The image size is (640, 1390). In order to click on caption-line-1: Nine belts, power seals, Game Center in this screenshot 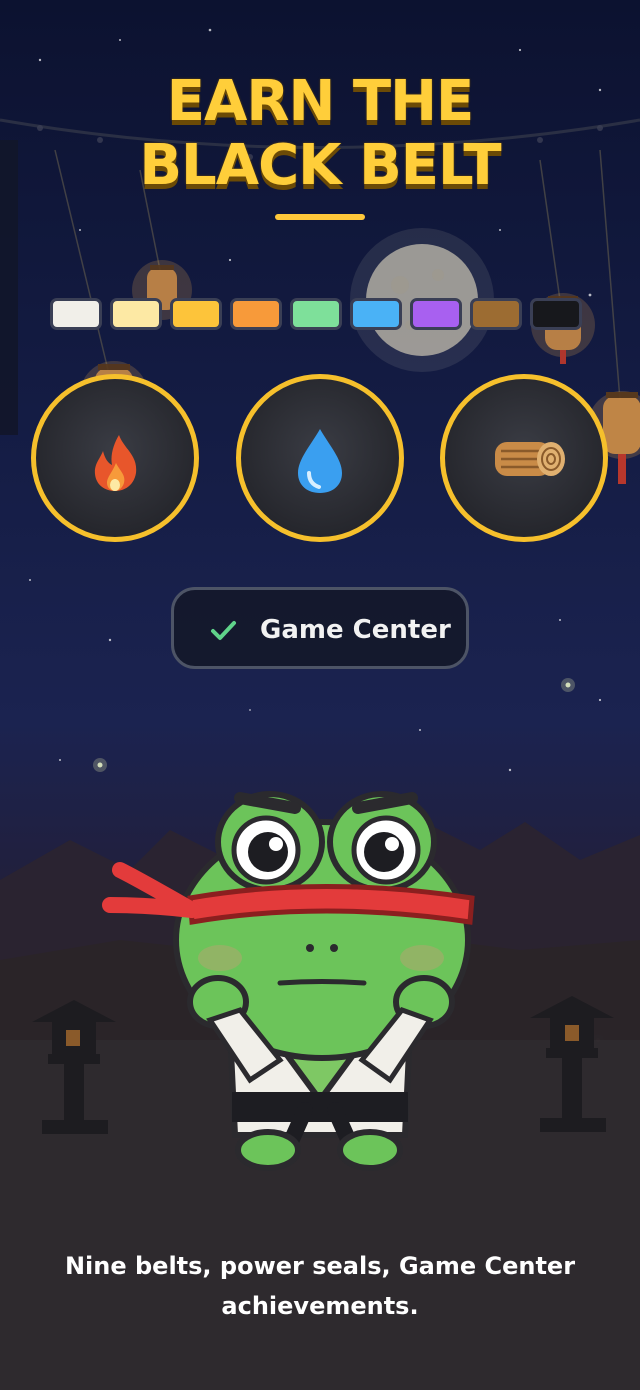, I will do `click(320, 1266)`.